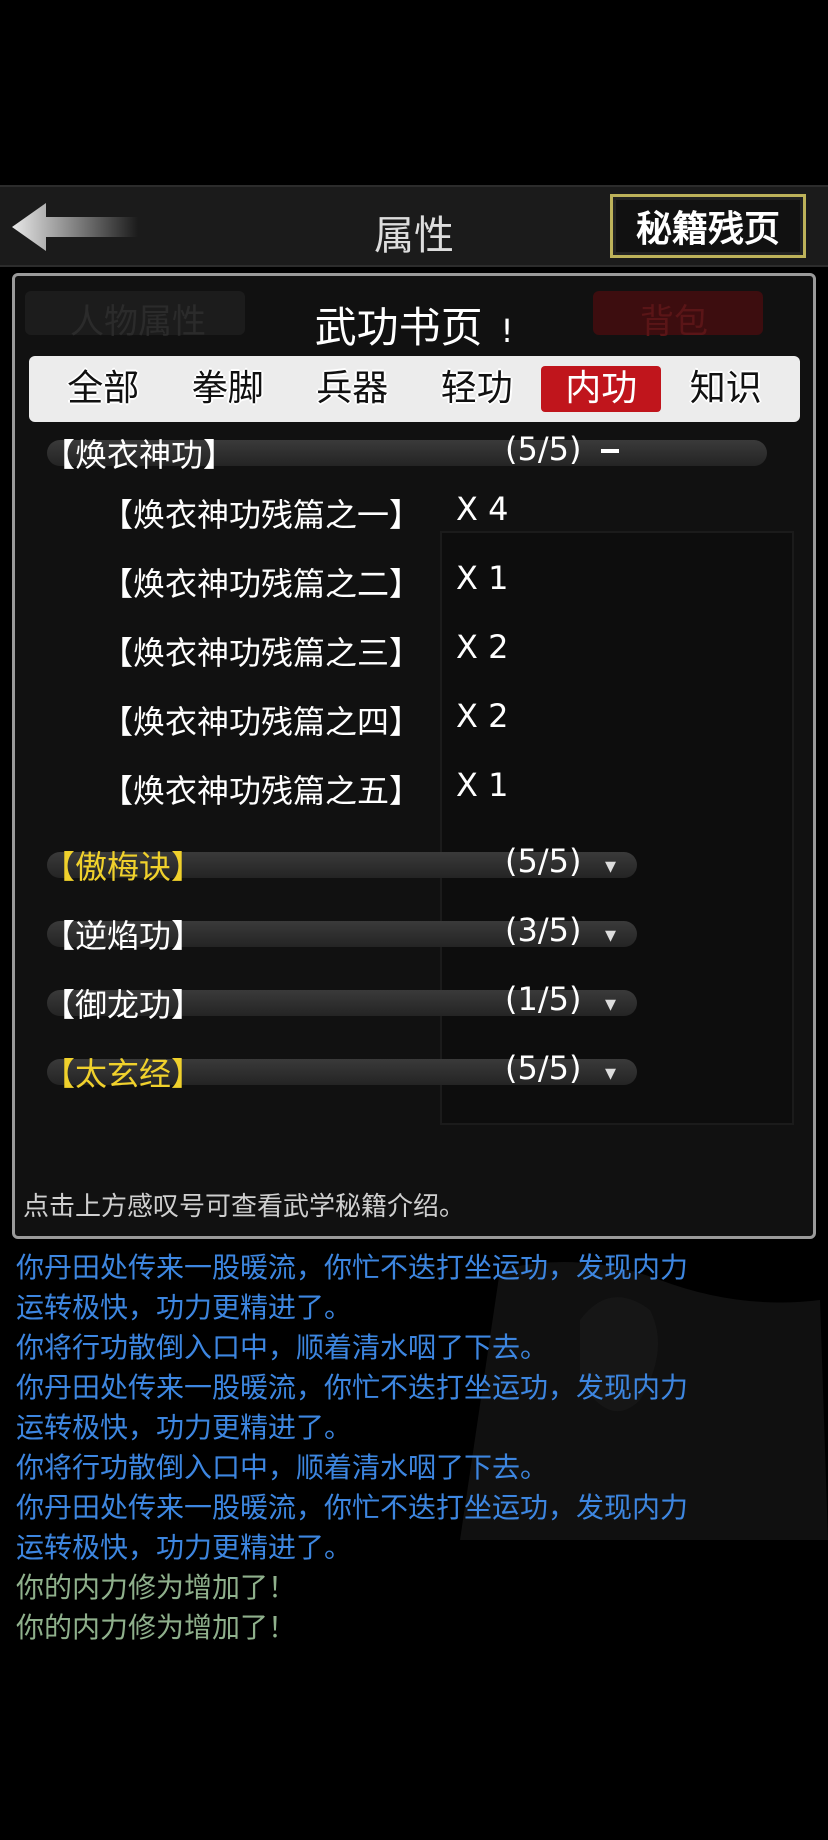 The image size is (828, 1840). I want to click on skill-group-row: 【焕衣神功】 (5/5), so click(409, 452).